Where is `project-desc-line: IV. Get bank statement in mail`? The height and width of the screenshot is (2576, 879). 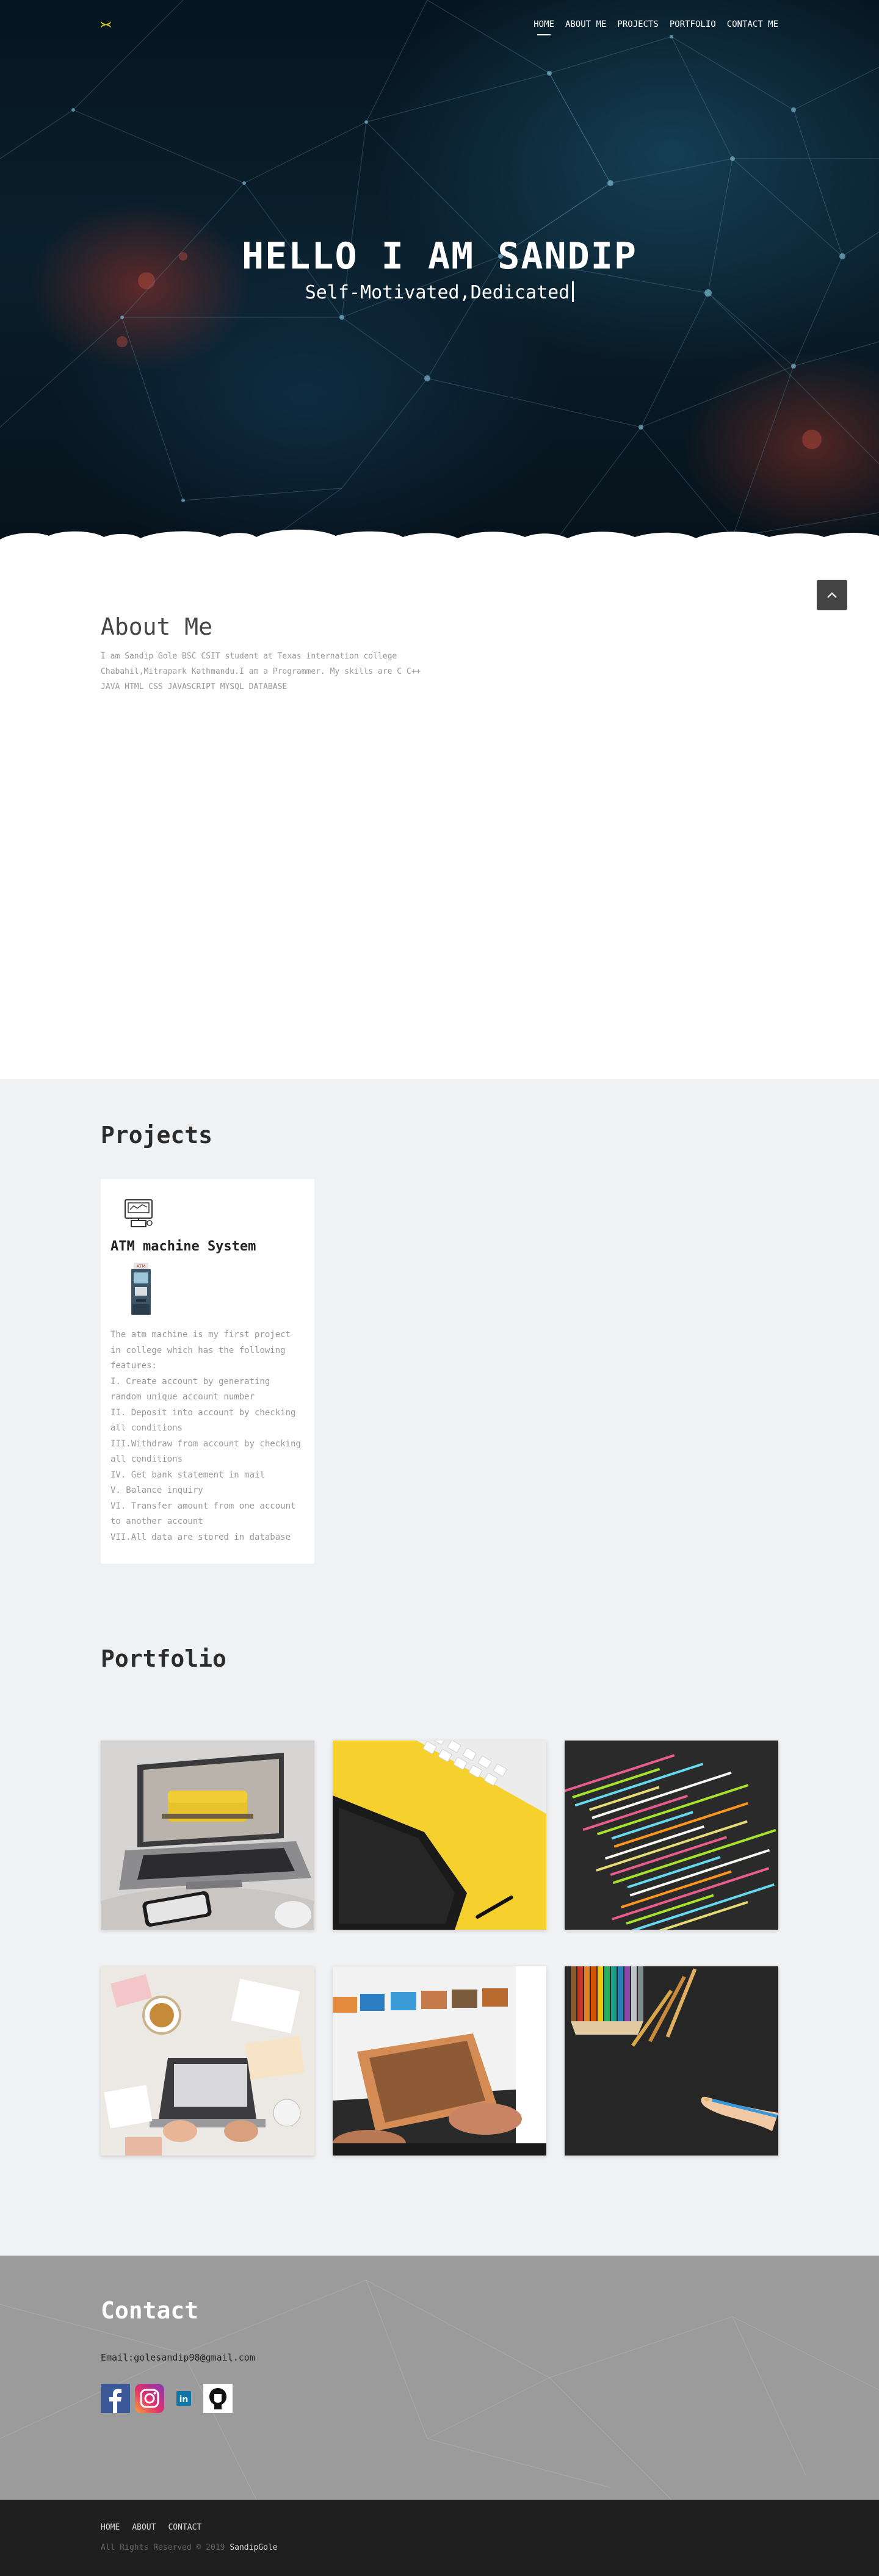
project-desc-line: IV. Get bank statement in mail is located at coordinates (187, 1475).